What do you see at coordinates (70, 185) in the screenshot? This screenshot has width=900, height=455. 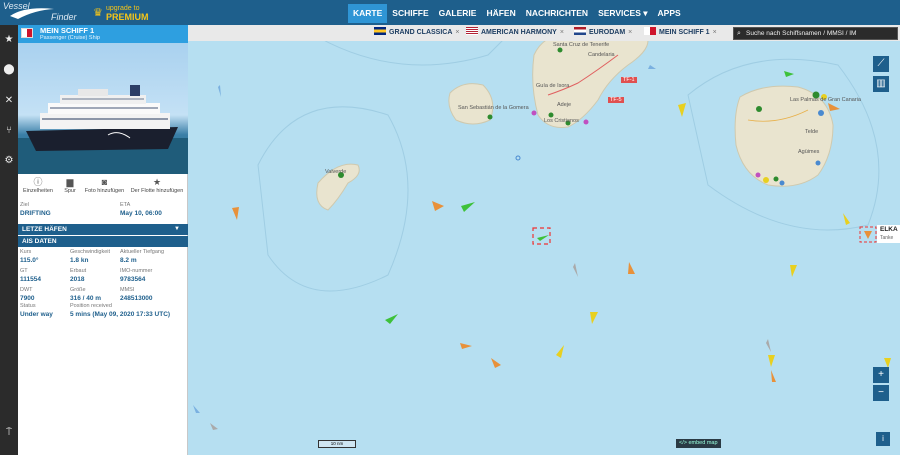 I see `track-button: ▆ Spur` at bounding box center [70, 185].